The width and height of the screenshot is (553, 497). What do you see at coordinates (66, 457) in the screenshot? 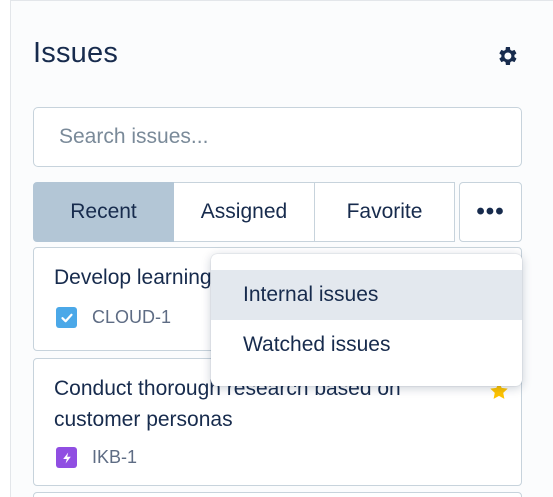
I see `epic-lightning-icon` at bounding box center [66, 457].